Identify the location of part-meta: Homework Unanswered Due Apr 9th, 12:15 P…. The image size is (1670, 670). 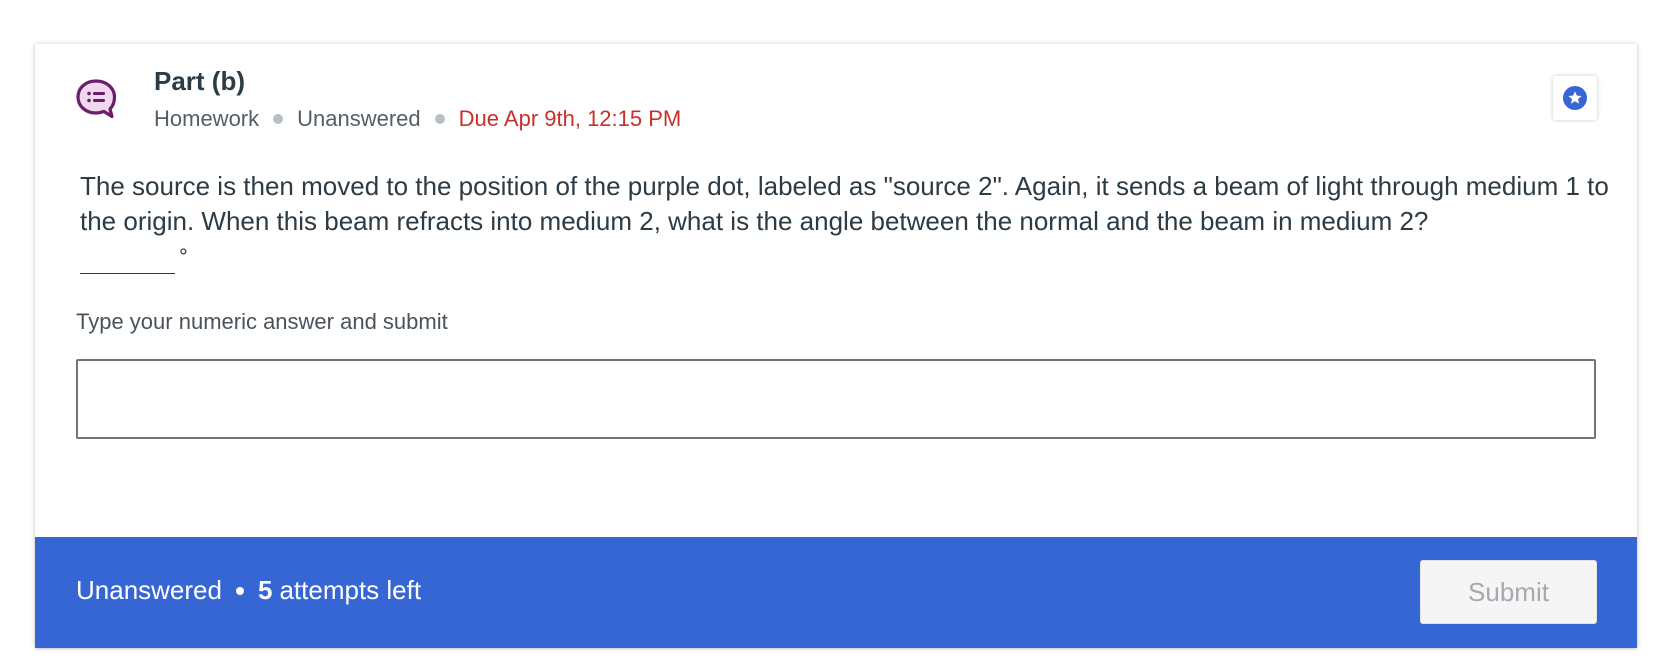
(417, 119).